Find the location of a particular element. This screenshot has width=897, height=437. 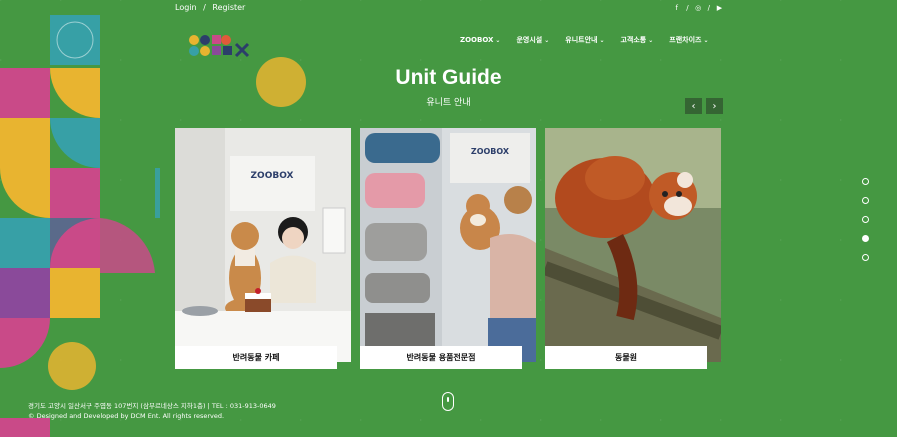

next-arrow-button: › is located at coordinates (714, 106).